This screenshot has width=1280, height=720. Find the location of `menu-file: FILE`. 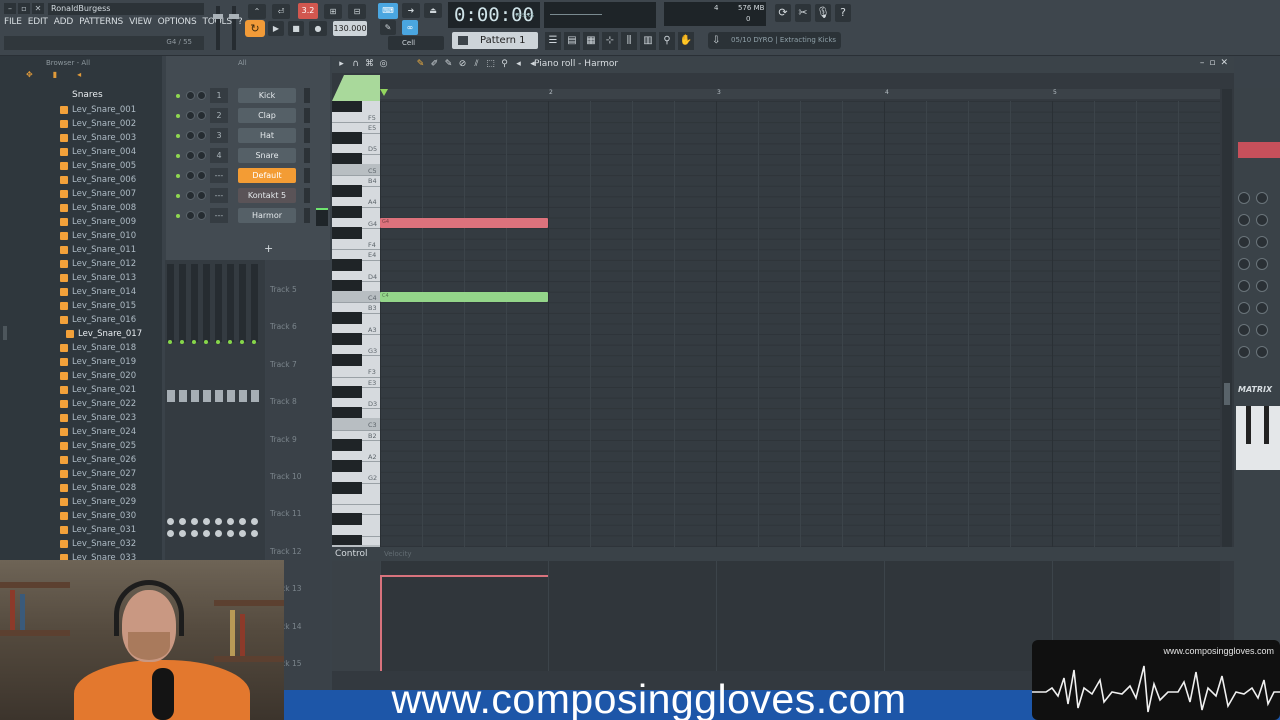

menu-file: FILE is located at coordinates (13, 22).